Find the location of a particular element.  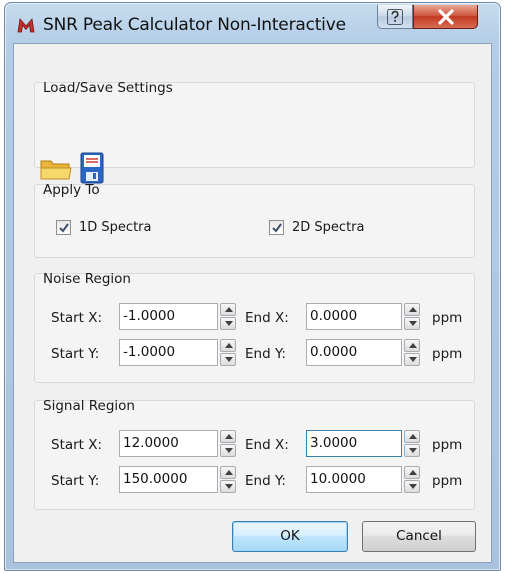

app-logo-icon is located at coordinates (26, 25).